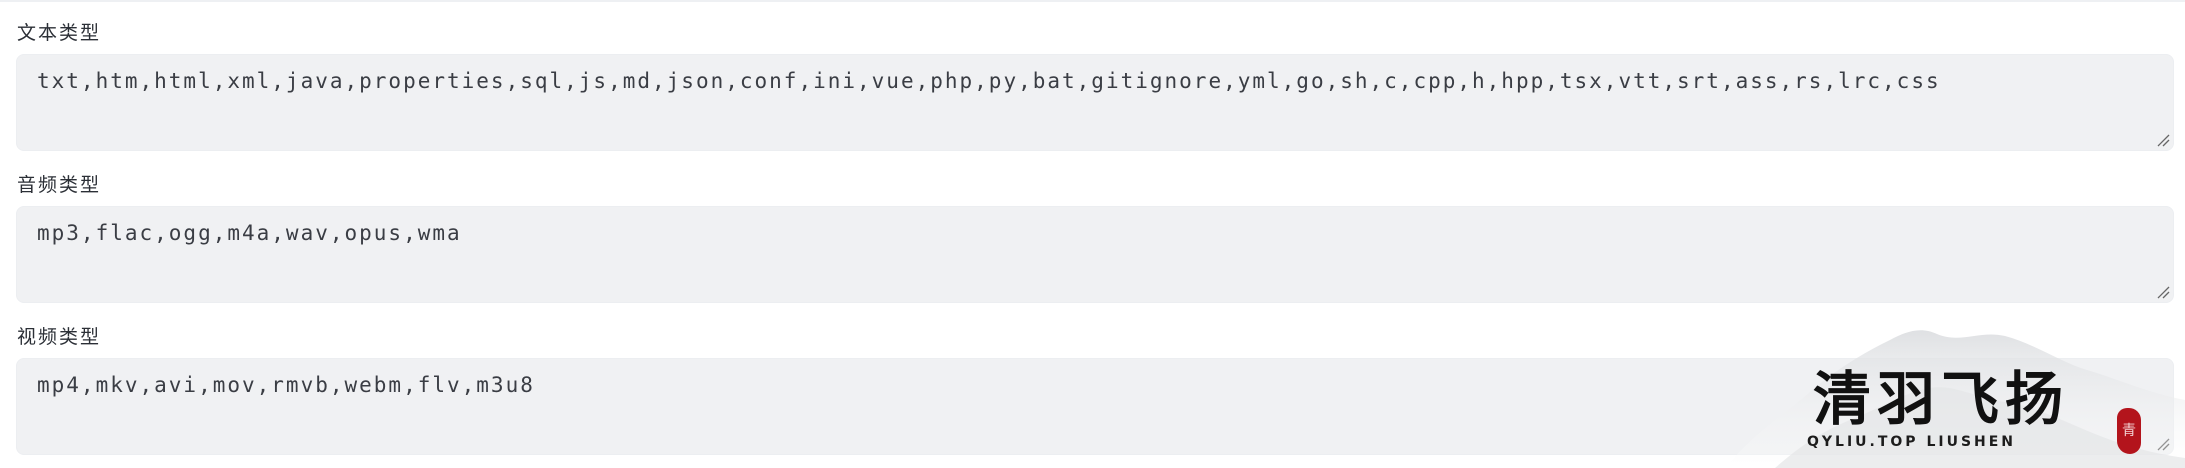 The height and width of the screenshot is (468, 2185). Describe the element at coordinates (249, 233) in the screenshot. I see `audio-types-value: mp3,flac,ogg,m4a,wav,opus,wma` at that location.